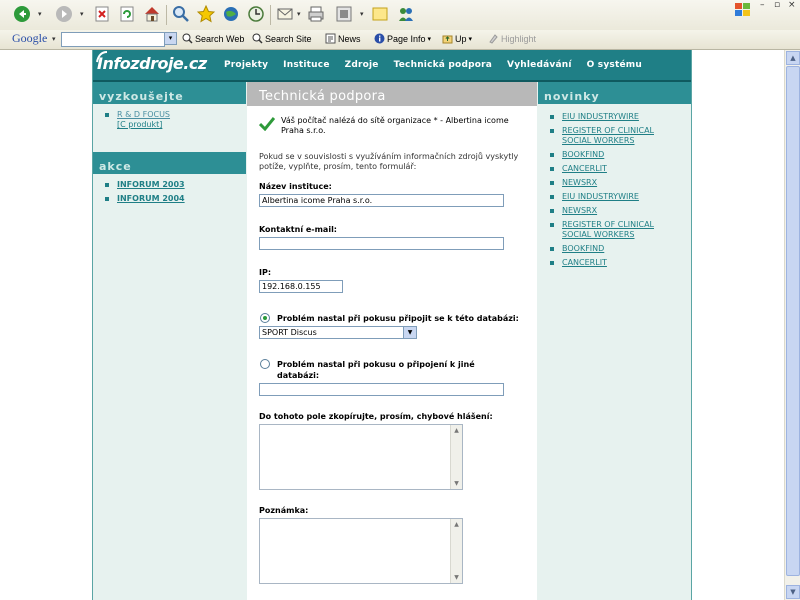 The width and height of the screenshot is (800, 600). I want to click on mail-icon, so click(286, 14).